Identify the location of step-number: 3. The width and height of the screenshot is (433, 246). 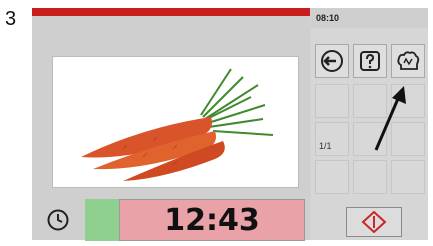
(11, 19).